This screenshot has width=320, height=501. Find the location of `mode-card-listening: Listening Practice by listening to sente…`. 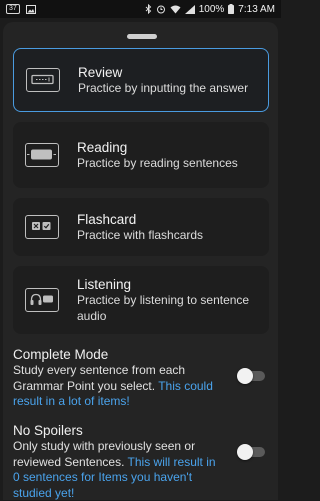

mode-card-listening: Listening Practice by listening to sente… is located at coordinates (141, 300).